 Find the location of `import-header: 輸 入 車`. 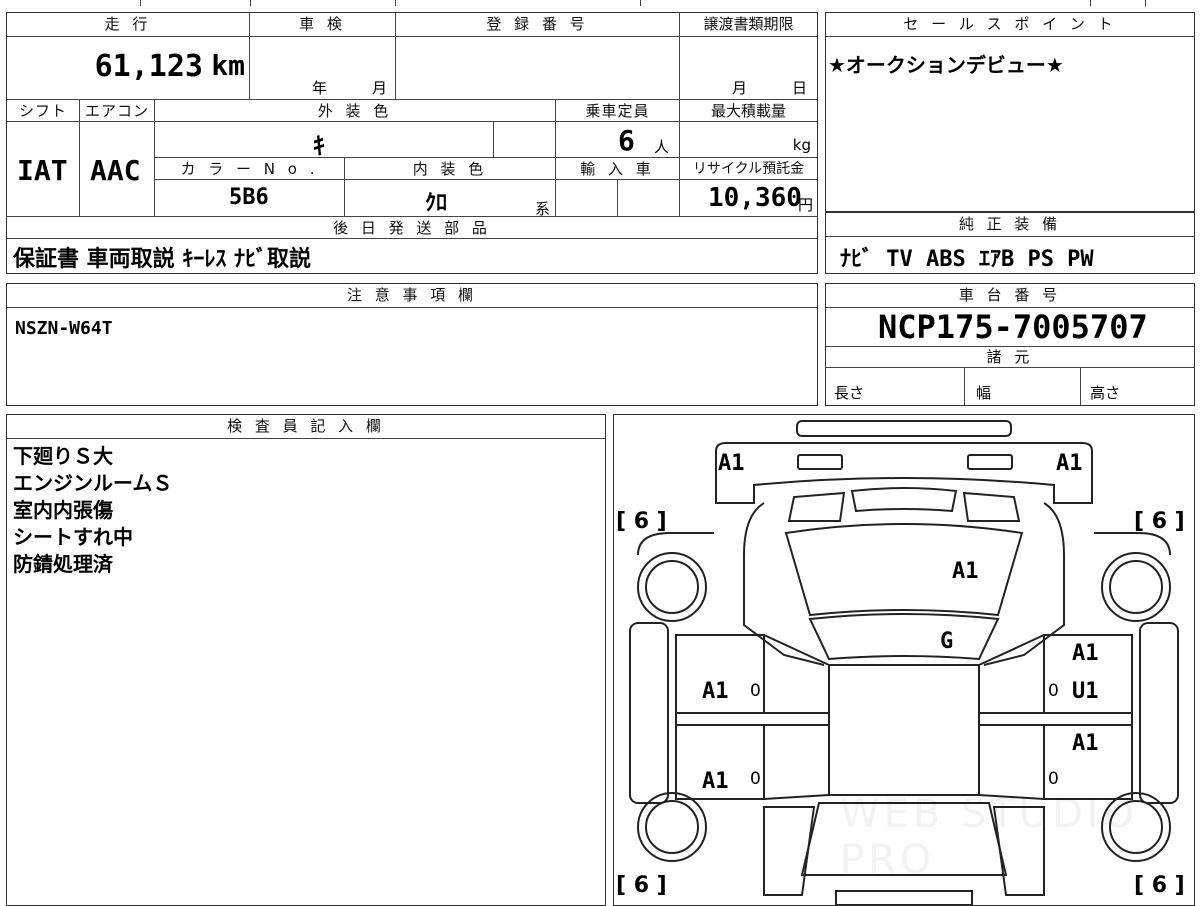

import-header: 輸 入 車 is located at coordinates (618, 169).